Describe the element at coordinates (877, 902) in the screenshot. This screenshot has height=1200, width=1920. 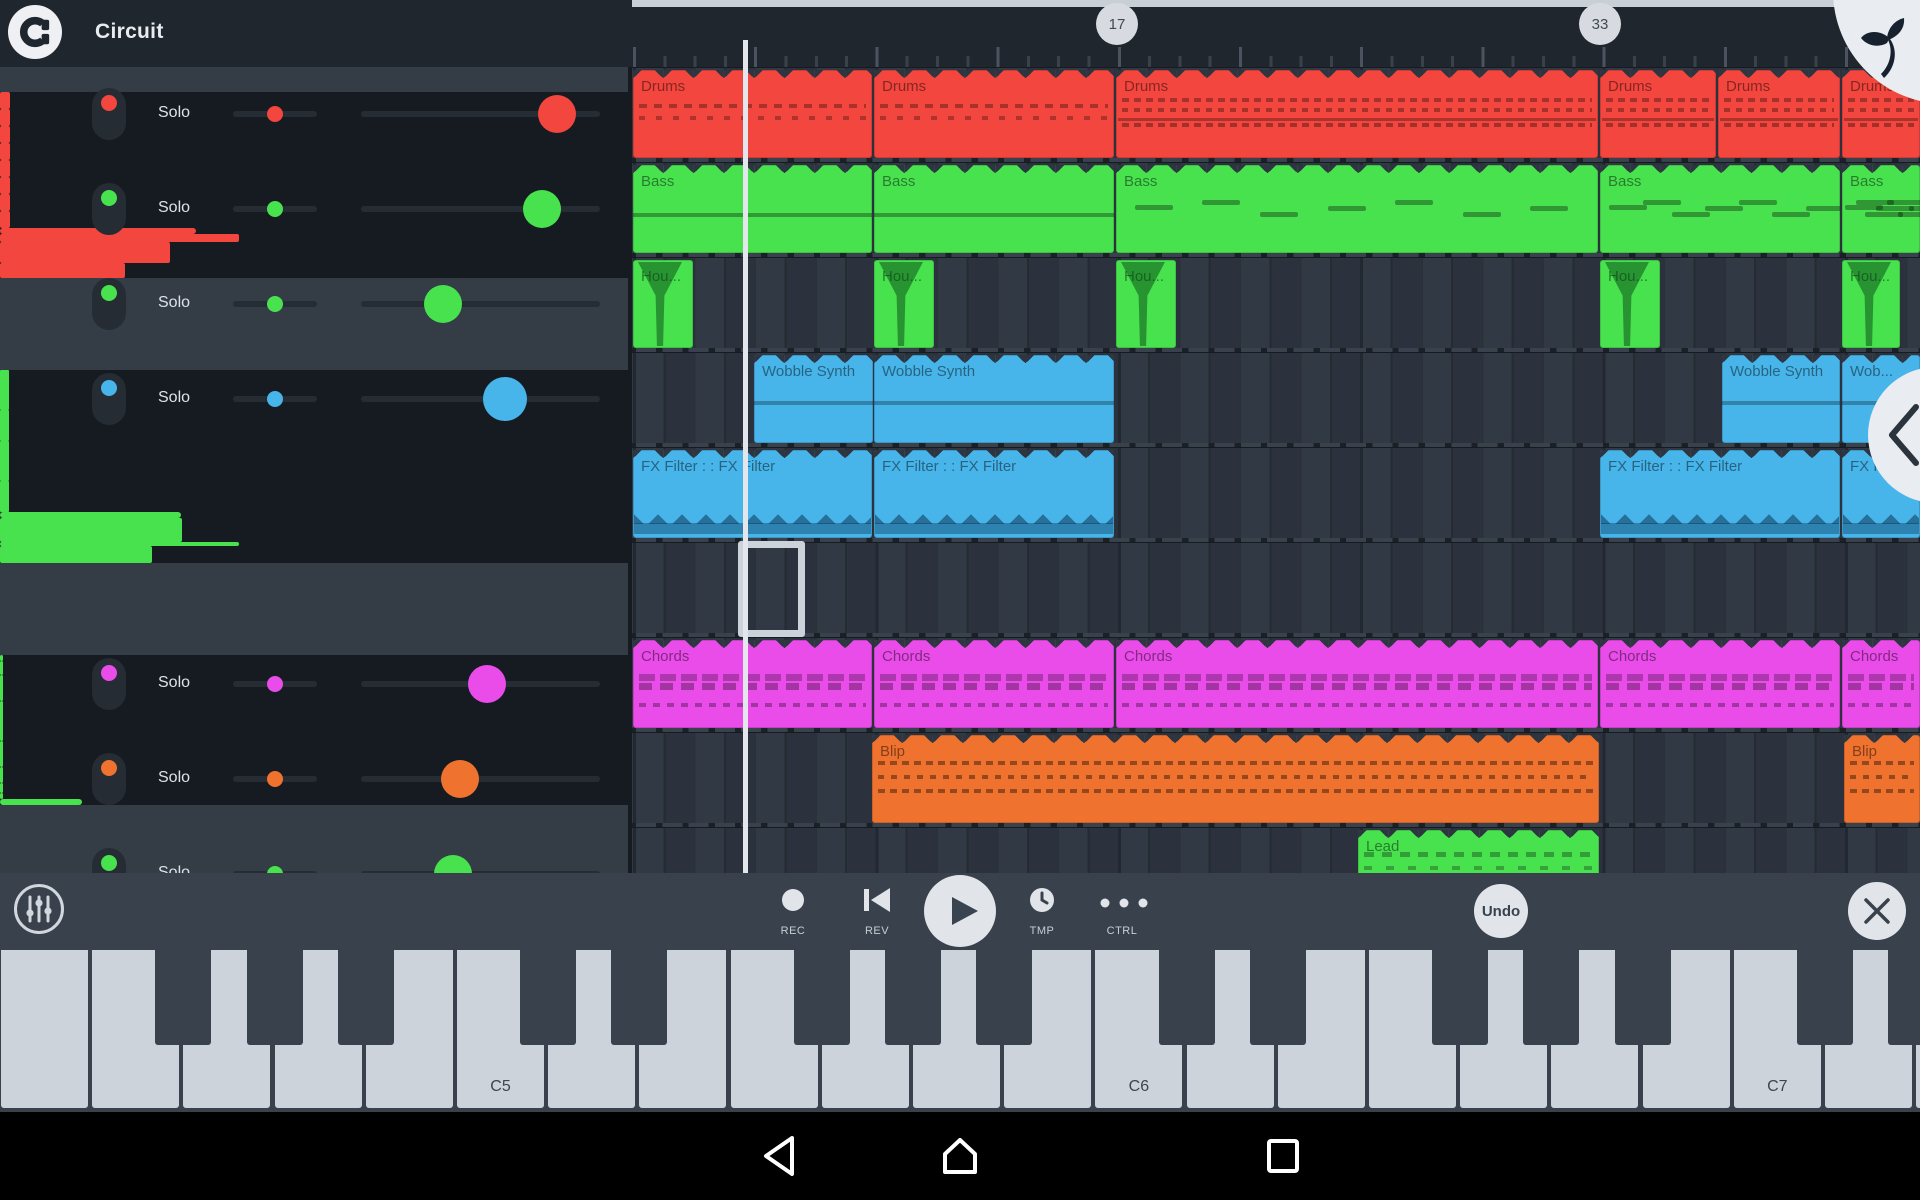
I see `rewind-button` at that location.